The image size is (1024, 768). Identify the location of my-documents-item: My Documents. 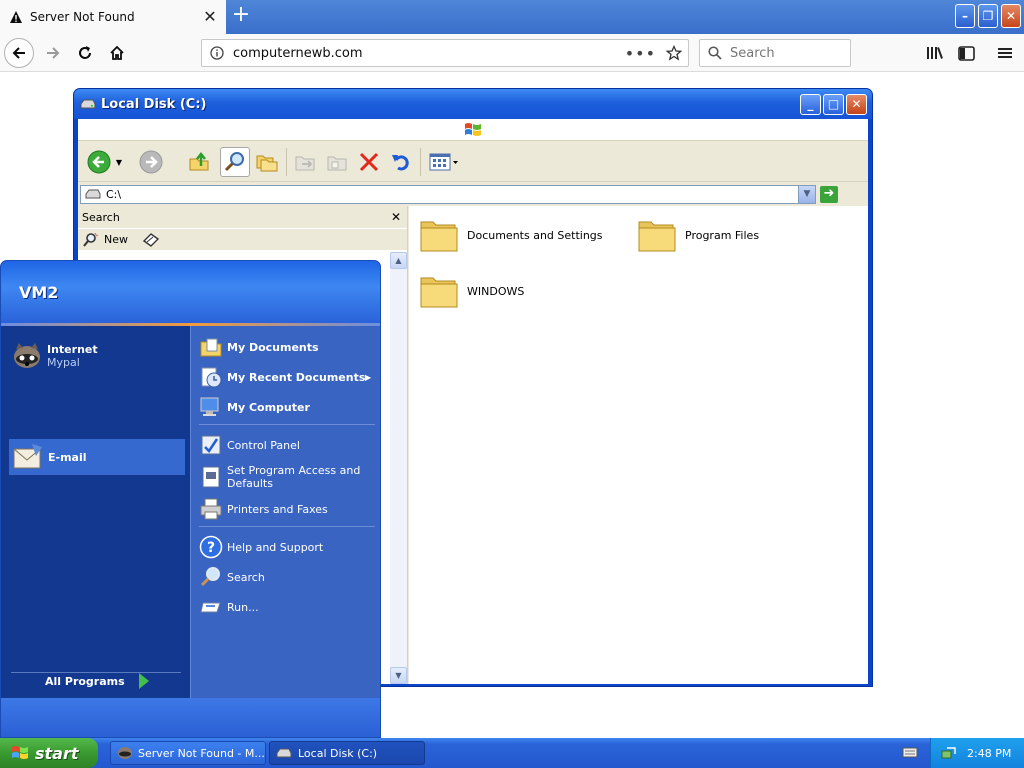
(259, 347).